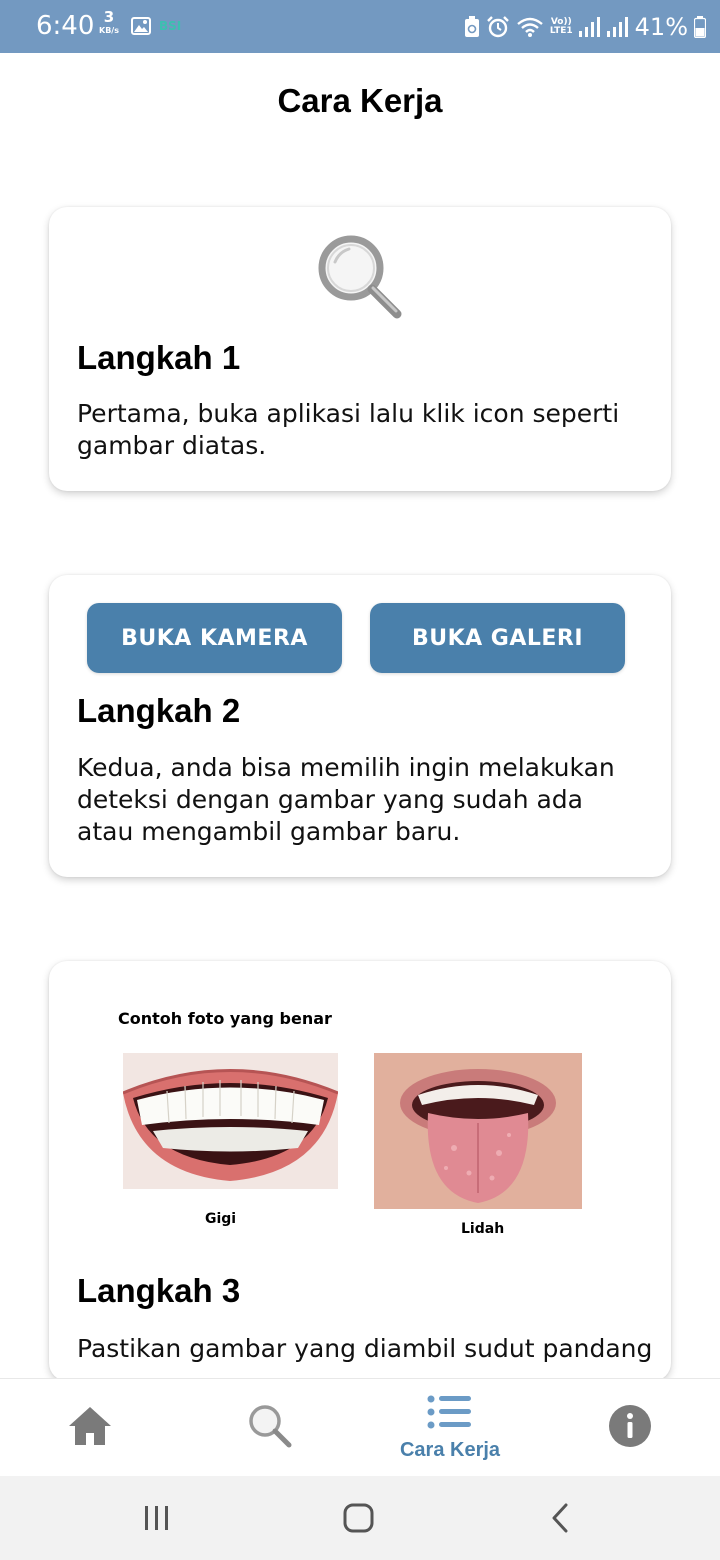 The height and width of the screenshot is (1560, 720). Describe the element at coordinates (589, 27) in the screenshot. I see `signal-icon` at that location.